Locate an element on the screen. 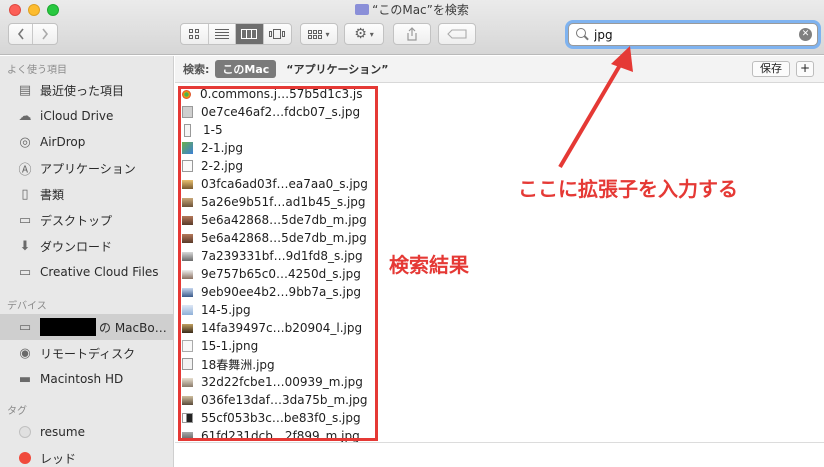 The width and height of the screenshot is (824, 467). annotation-arrow is located at coordinates (595, 107).